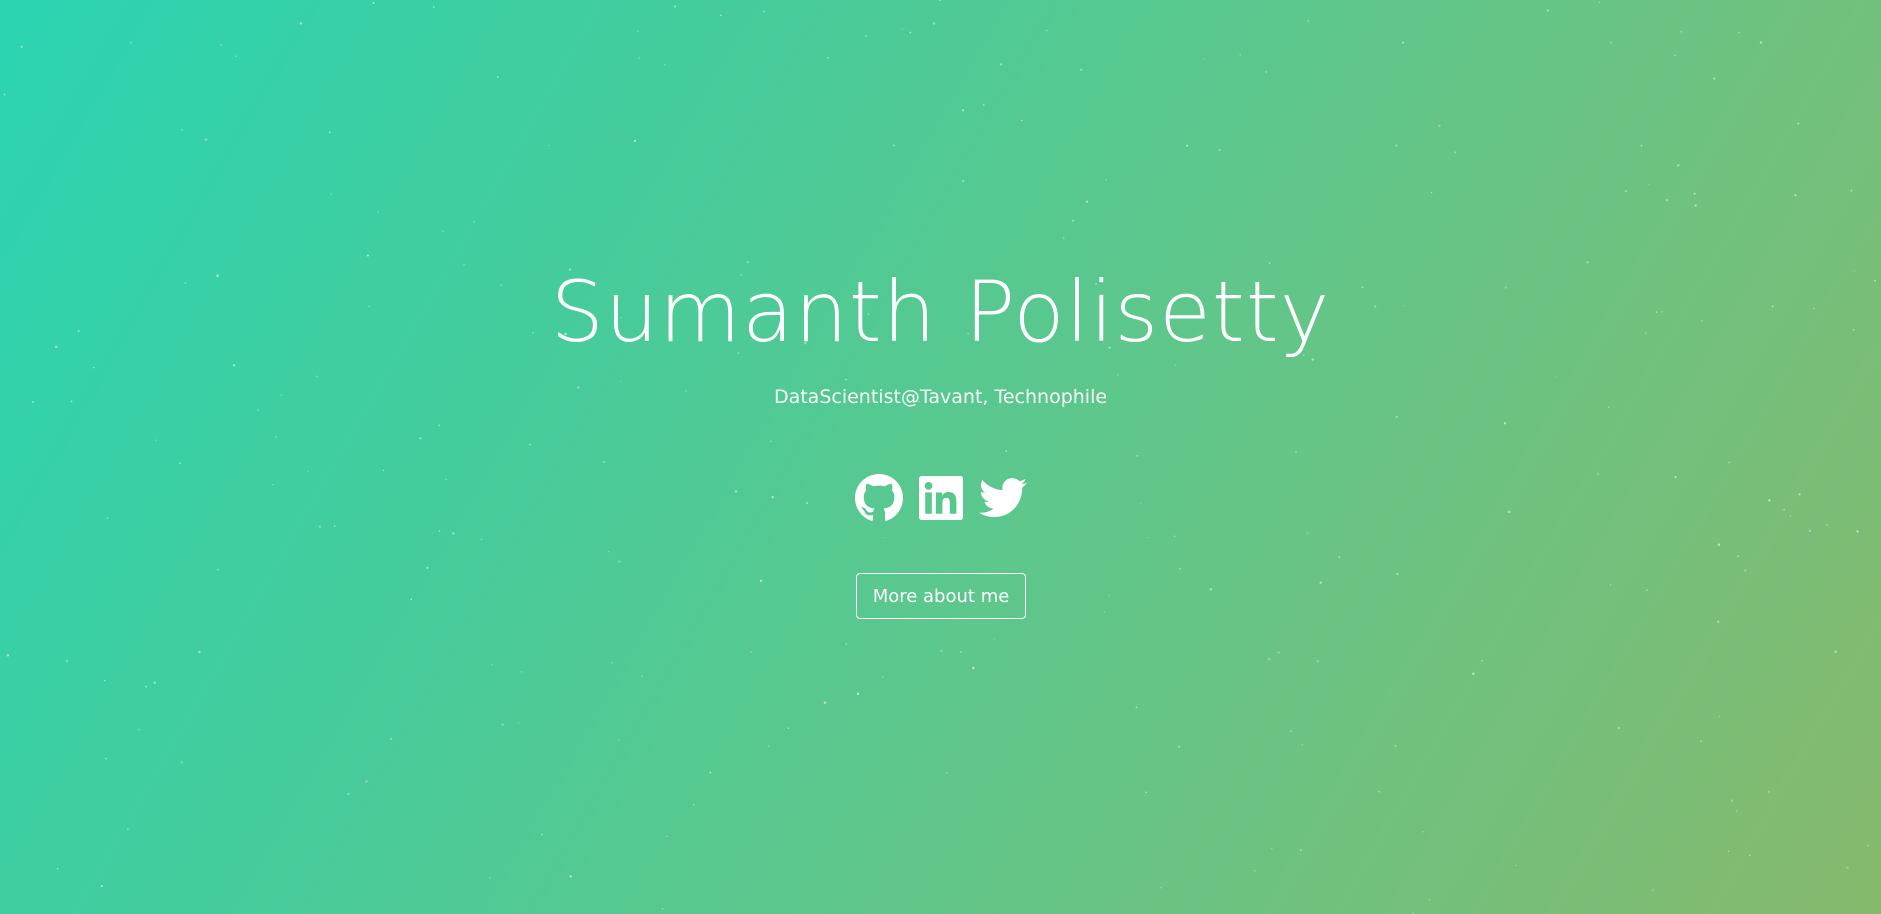 The image size is (1881, 914). Describe the element at coordinates (940, 397) in the screenshot. I see `hero-tagline: DataScientist@Tavant, Technophile` at that location.